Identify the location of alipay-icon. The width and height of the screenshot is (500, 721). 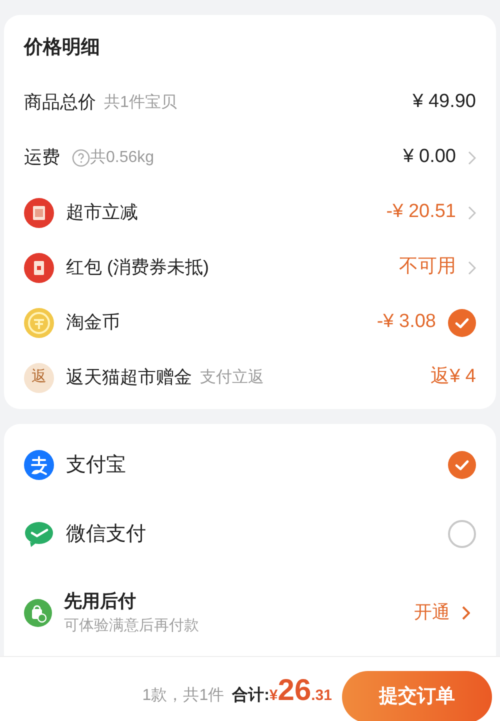
(39, 465).